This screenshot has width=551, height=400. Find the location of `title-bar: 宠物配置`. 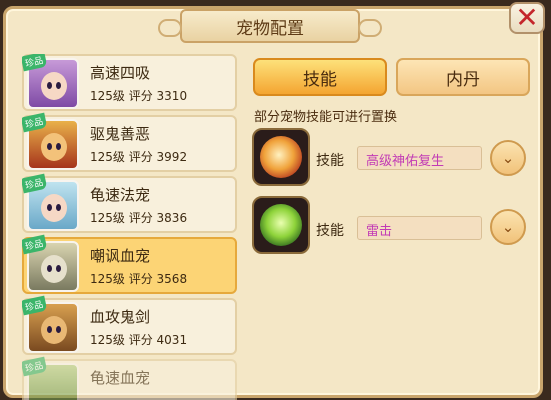

title-bar: 宠物配置 is located at coordinates (270, 26).